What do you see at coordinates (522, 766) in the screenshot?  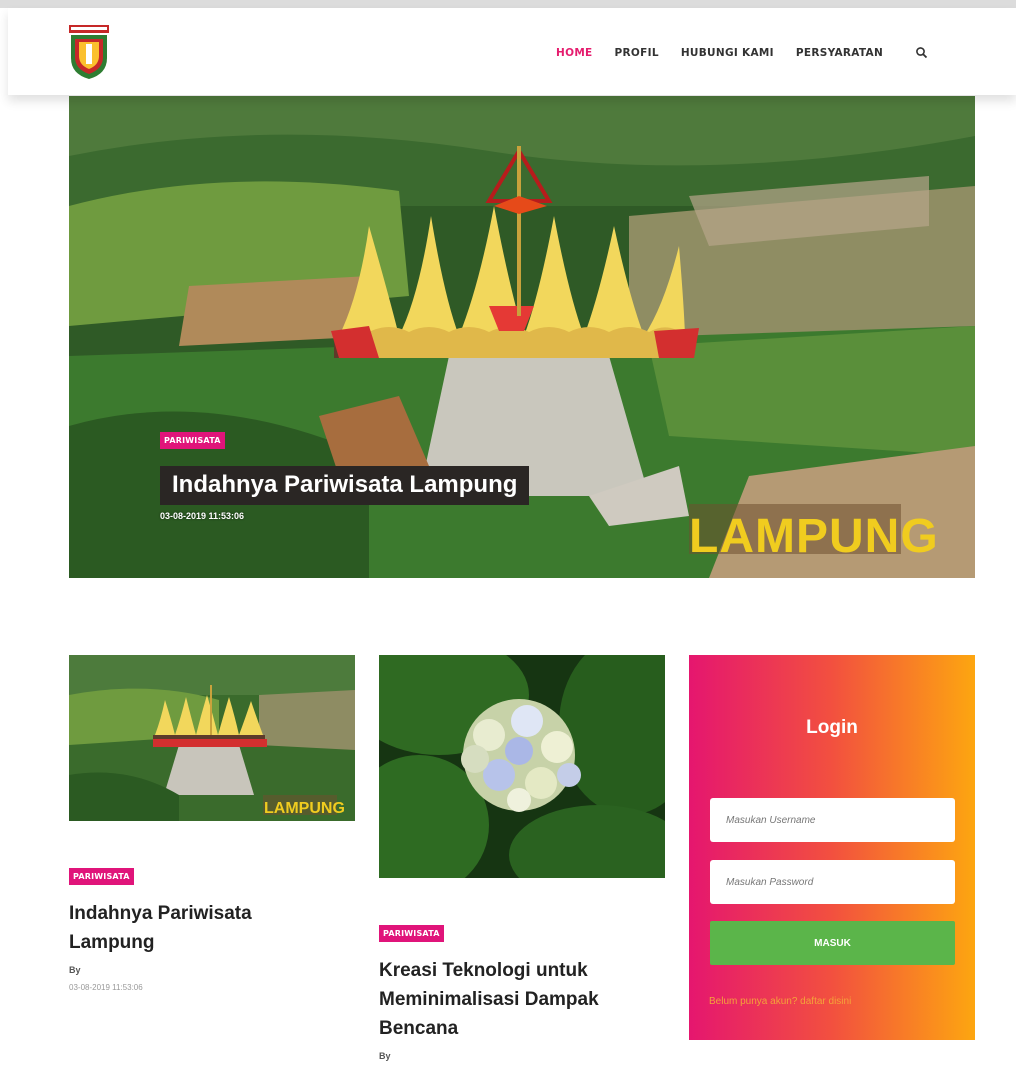 I see `article-thumbnail` at bounding box center [522, 766].